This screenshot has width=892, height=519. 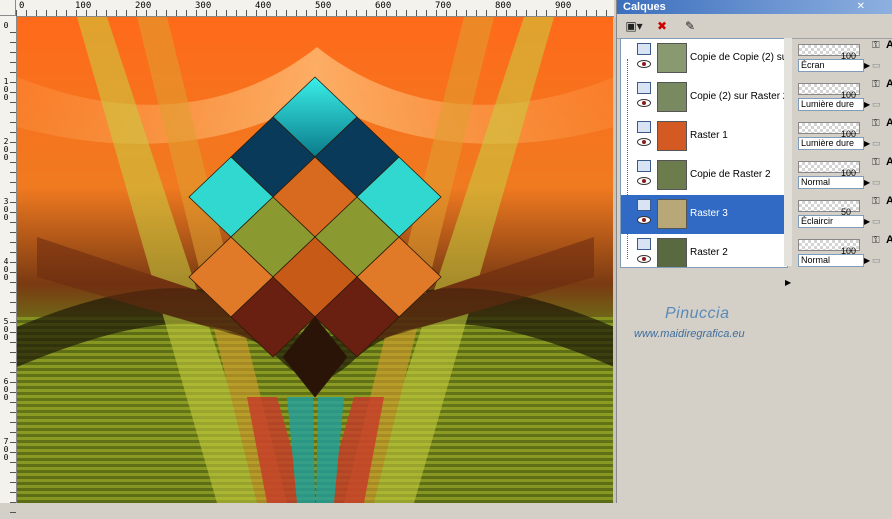 What do you see at coordinates (6, 449) in the screenshot?
I see `ruler-label: 7 0 0` at bounding box center [6, 449].